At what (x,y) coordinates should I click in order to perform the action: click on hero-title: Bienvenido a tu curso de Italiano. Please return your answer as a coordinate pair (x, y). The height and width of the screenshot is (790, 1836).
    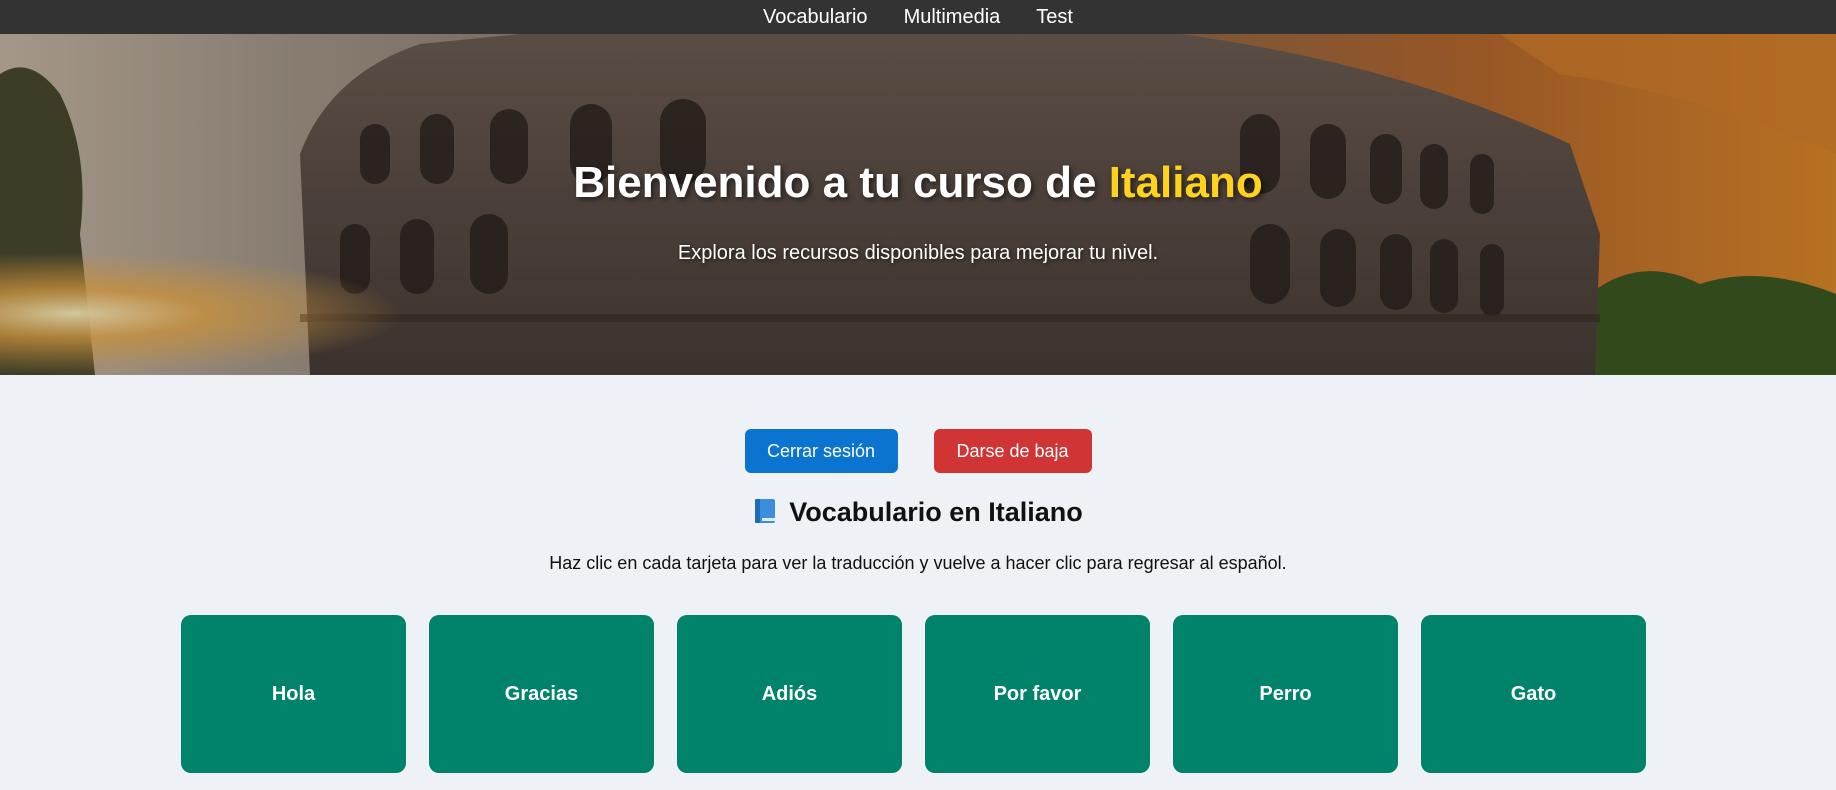
    Looking at the image, I should click on (918, 183).